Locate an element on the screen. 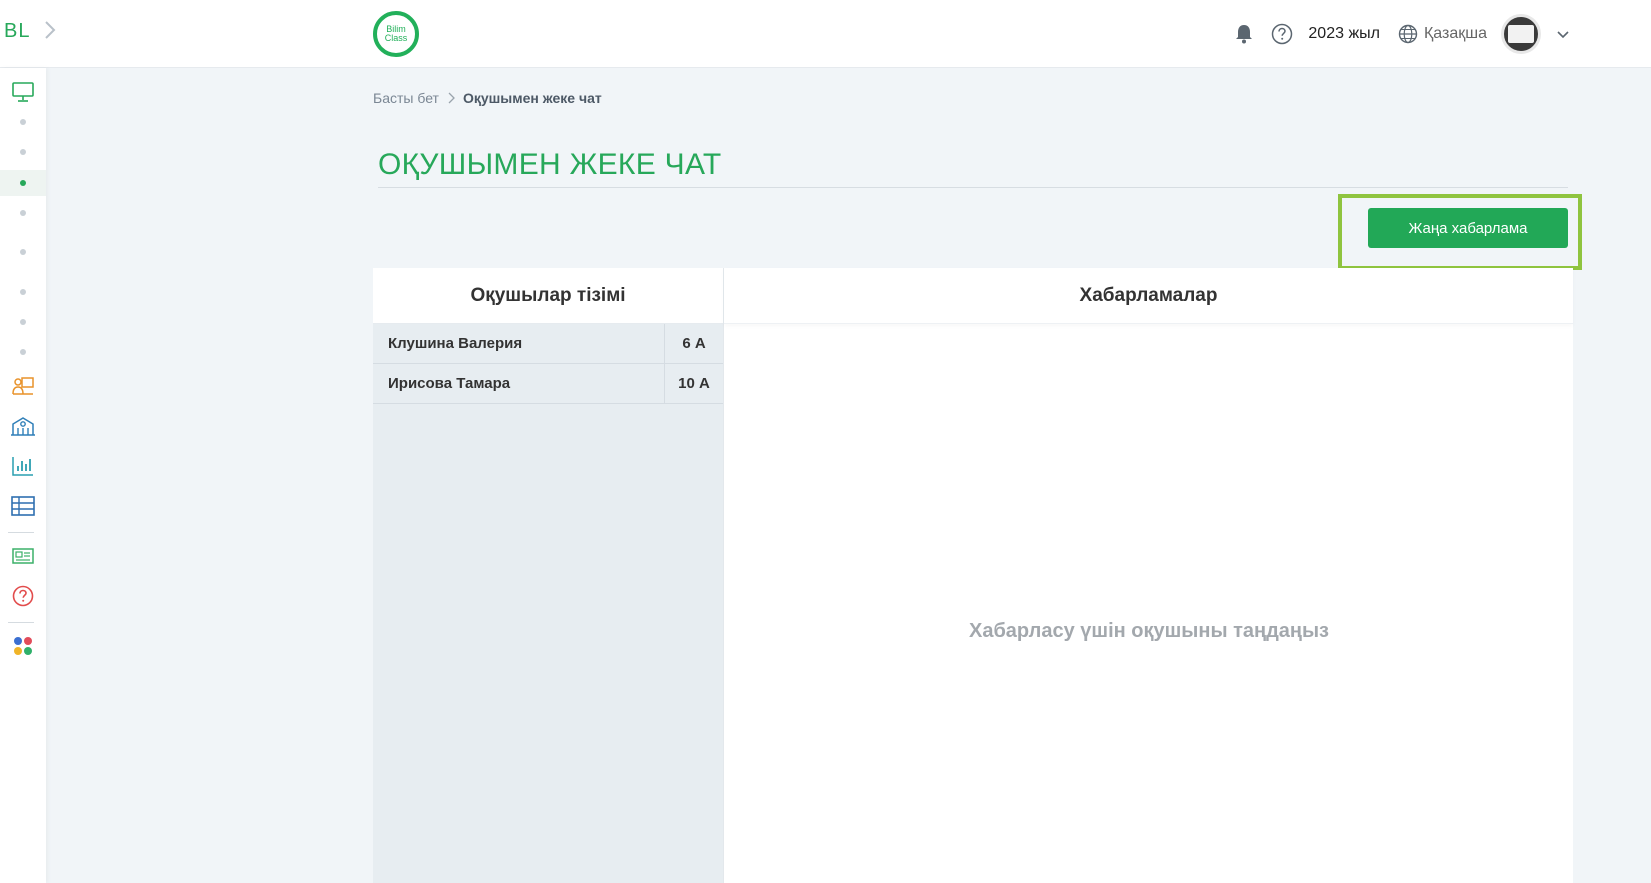  breadcrumb: Басты бет Оқушымен жеке чат is located at coordinates (487, 98).